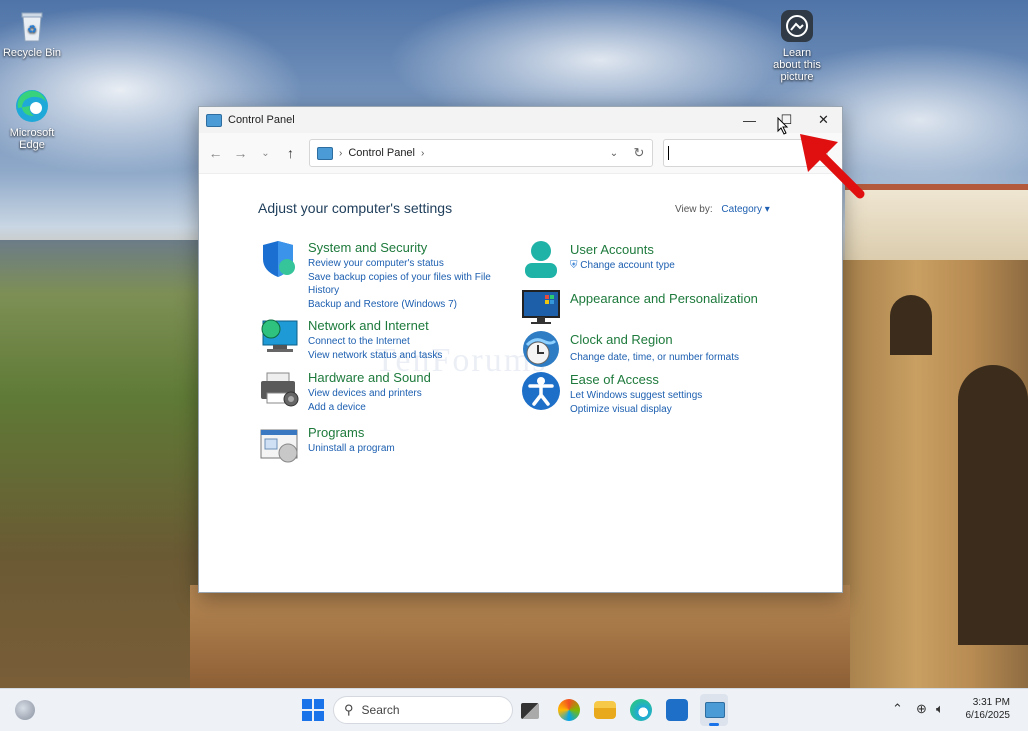  What do you see at coordinates (921, 709) in the screenshot?
I see `network-globe-tray-icon: ⊕` at bounding box center [921, 709].